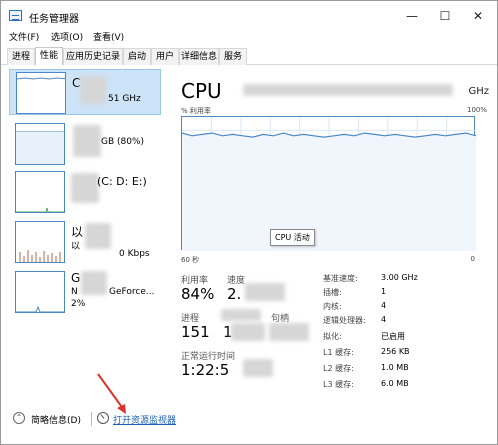 This screenshot has height=445, width=498. I want to click on logical-processors-value: 4, so click(384, 319).